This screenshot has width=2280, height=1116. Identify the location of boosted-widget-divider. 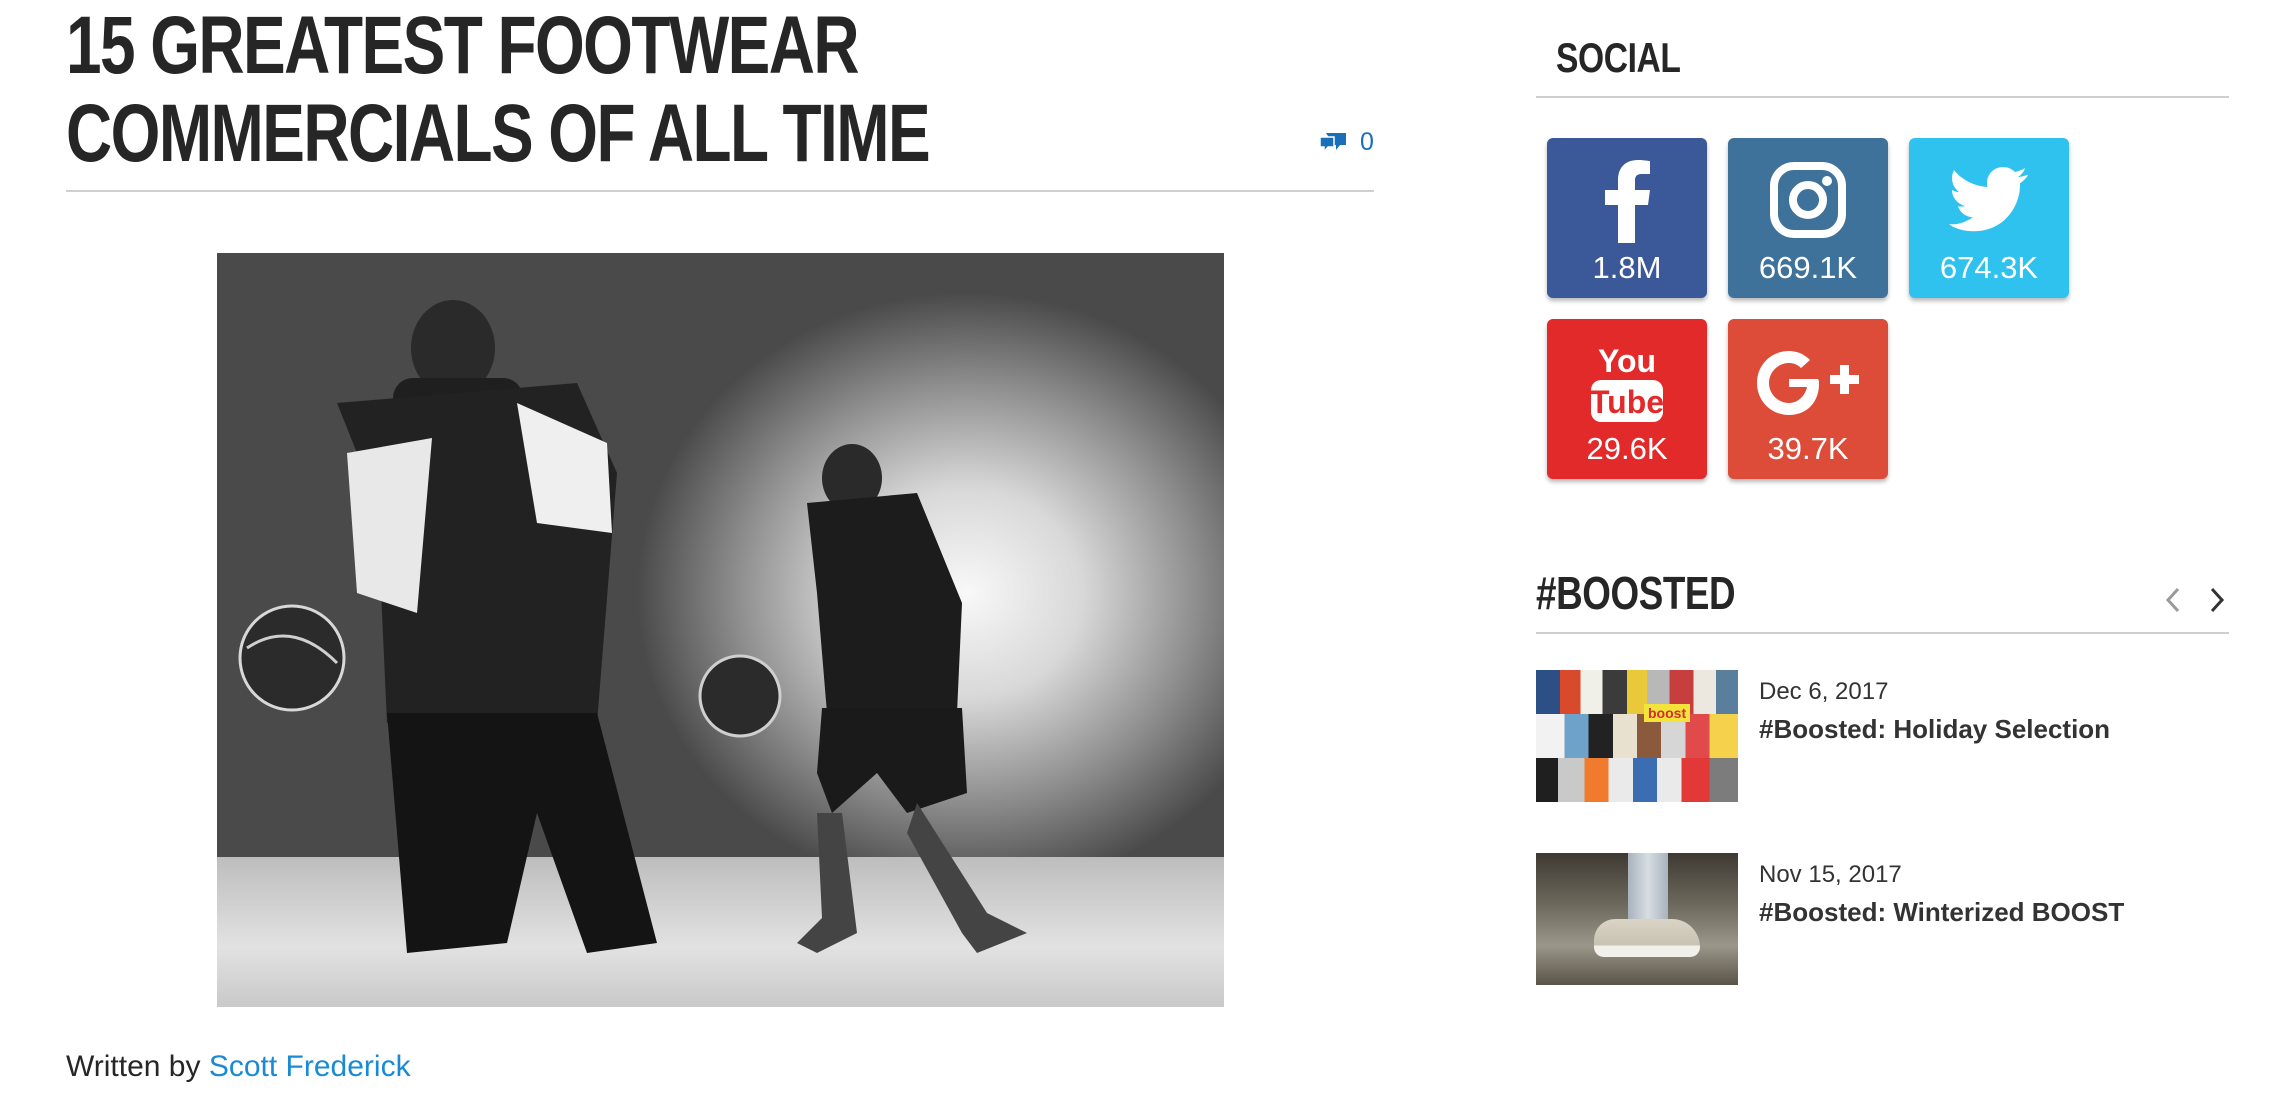
(1882, 633).